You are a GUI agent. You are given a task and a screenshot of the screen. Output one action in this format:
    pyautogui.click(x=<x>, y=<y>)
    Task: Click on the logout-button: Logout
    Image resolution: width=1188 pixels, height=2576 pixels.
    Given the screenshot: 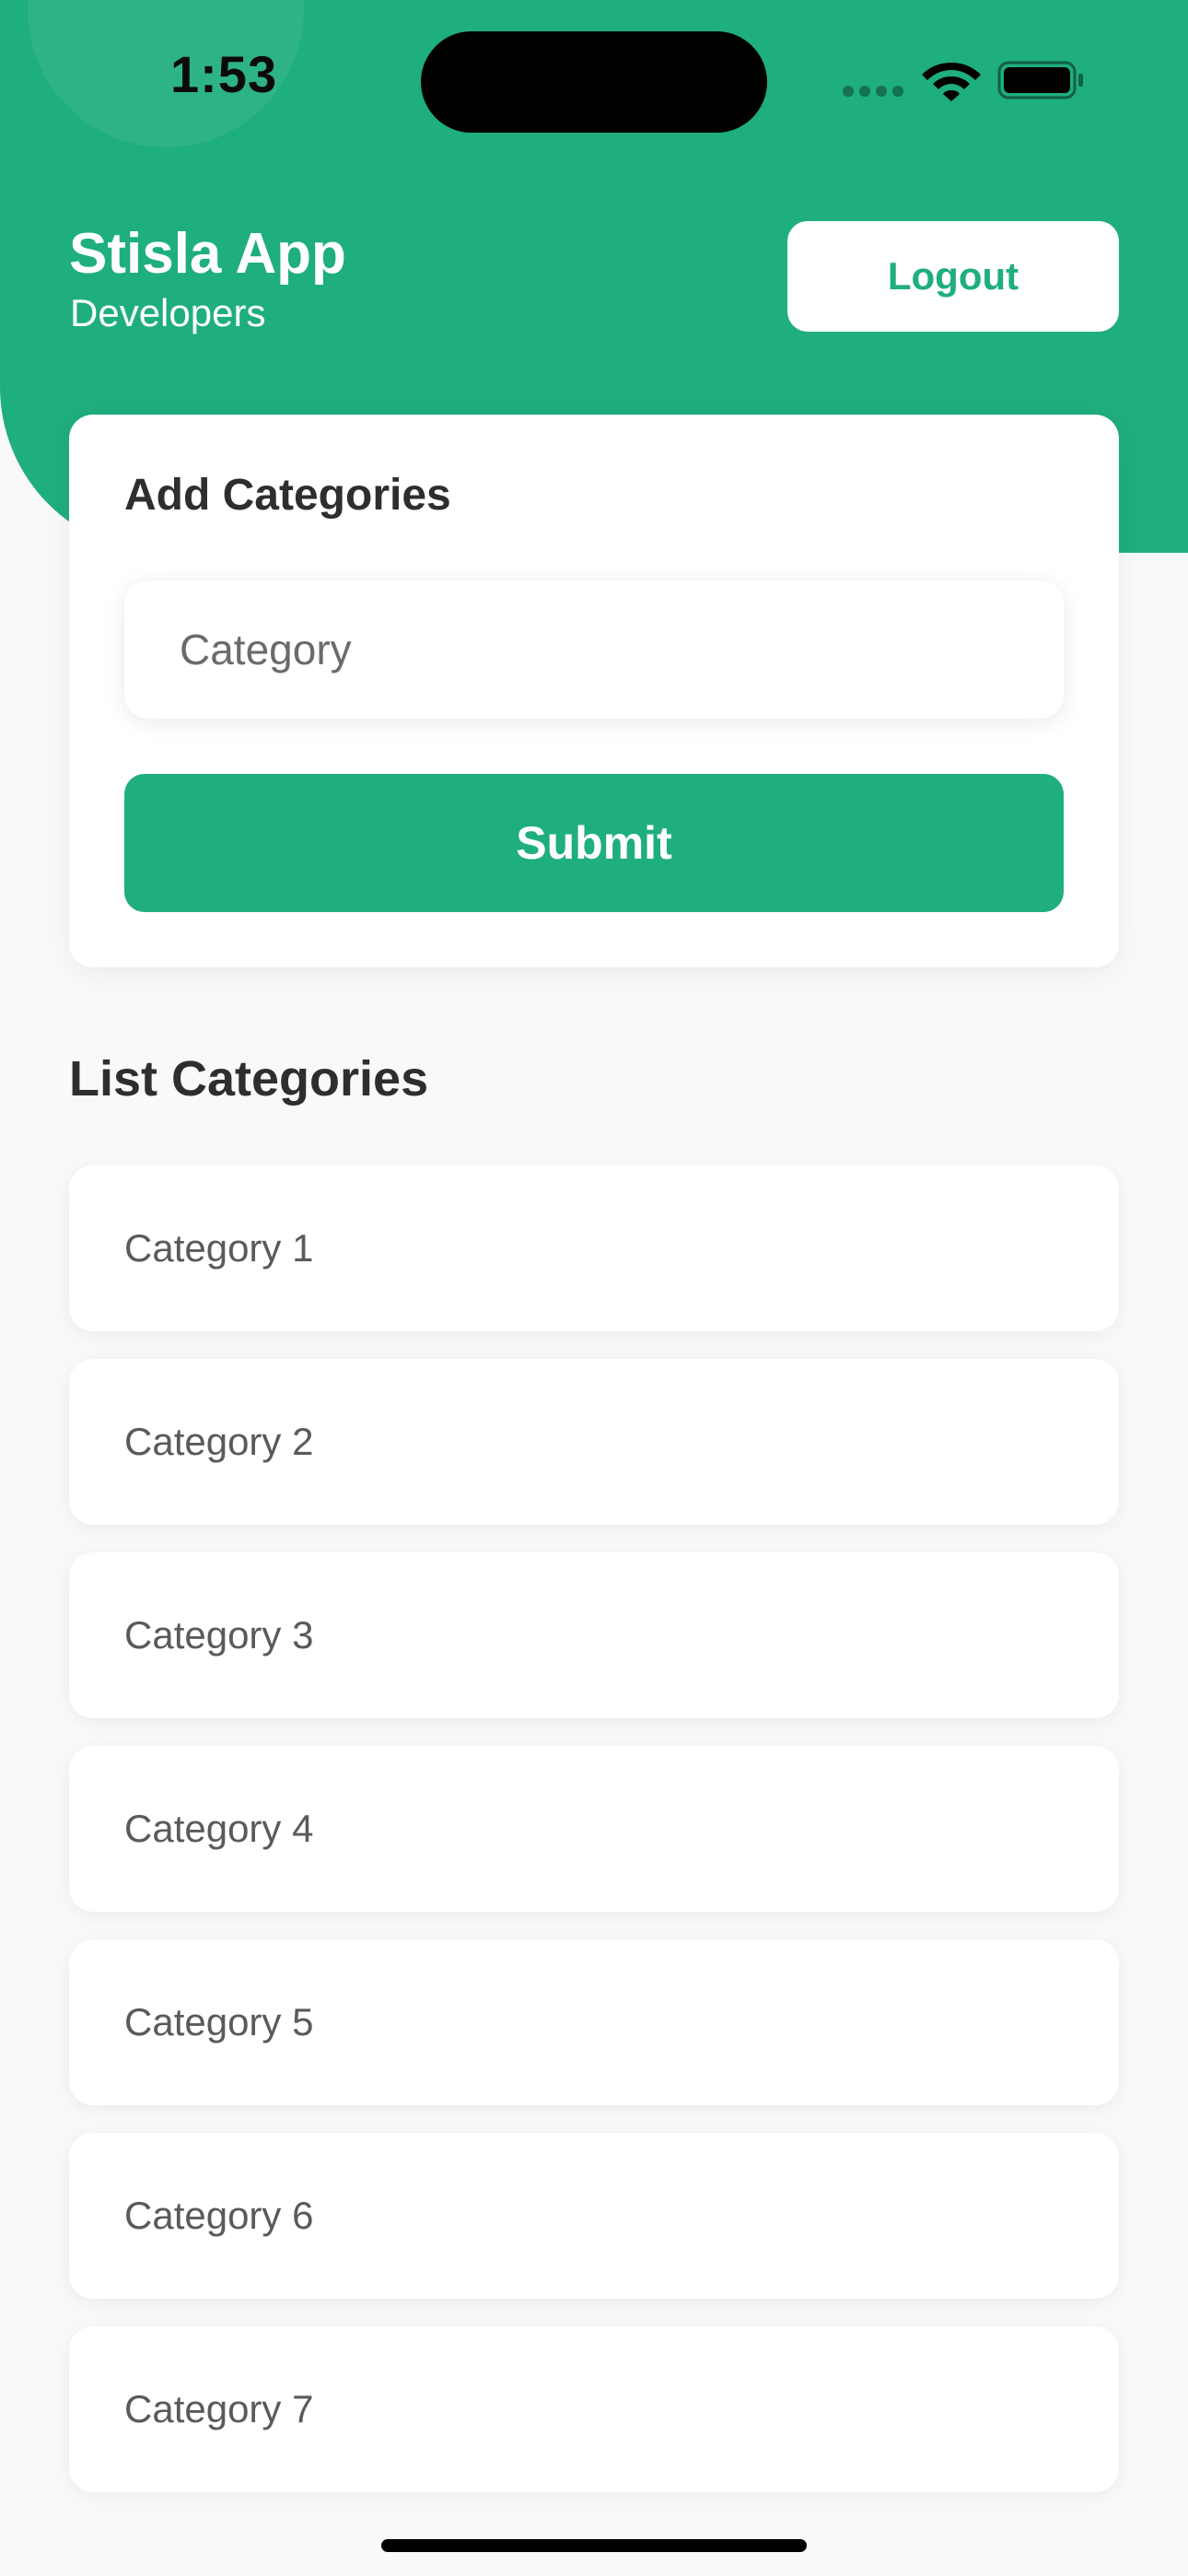 What is the action you would take?
    pyautogui.click(x=953, y=276)
    